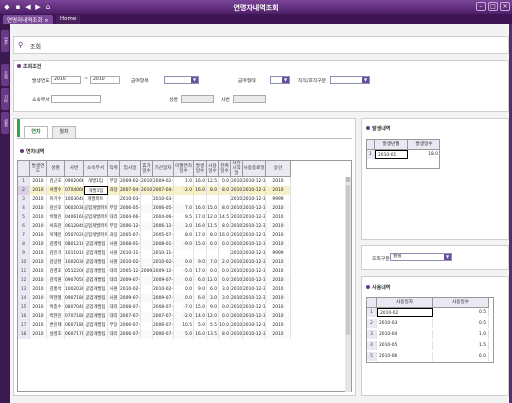 Image resolution: width=512 pixels, height=403 pixels. I want to click on table-cell: 09070501, so click(74, 280).